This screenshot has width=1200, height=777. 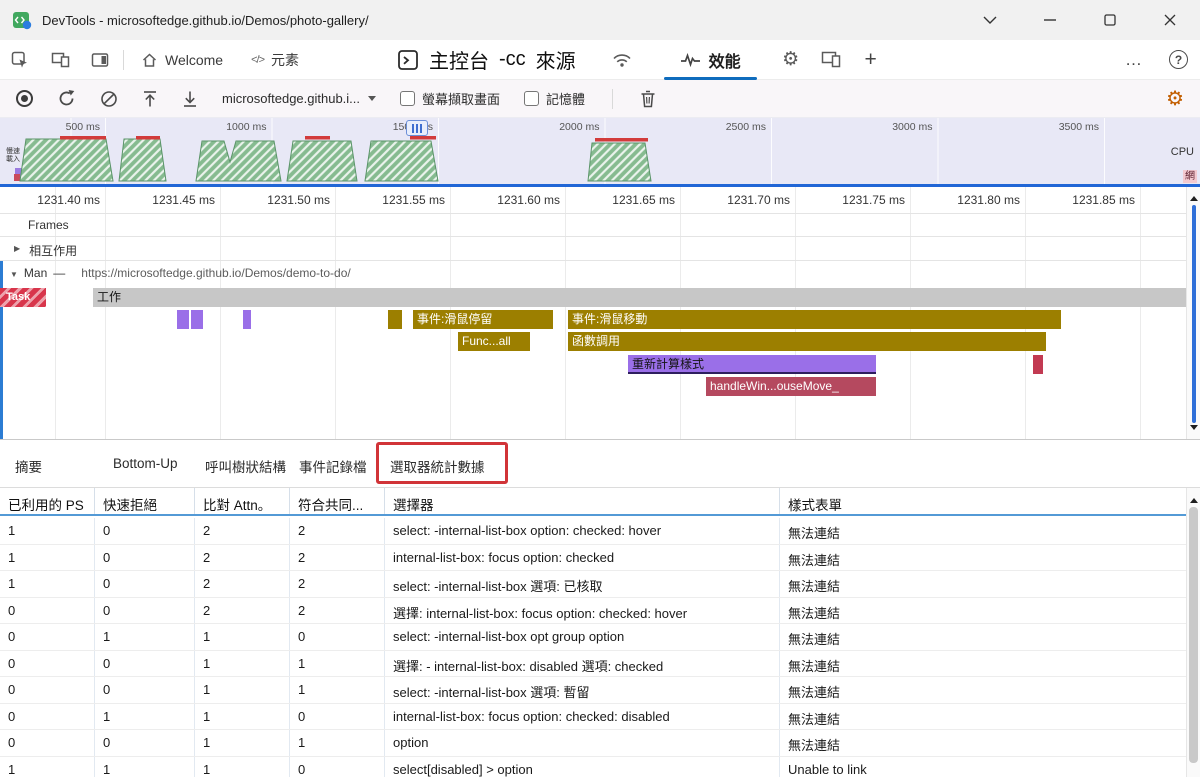 I want to click on scroll-down-icon, so click(x=1194, y=429).